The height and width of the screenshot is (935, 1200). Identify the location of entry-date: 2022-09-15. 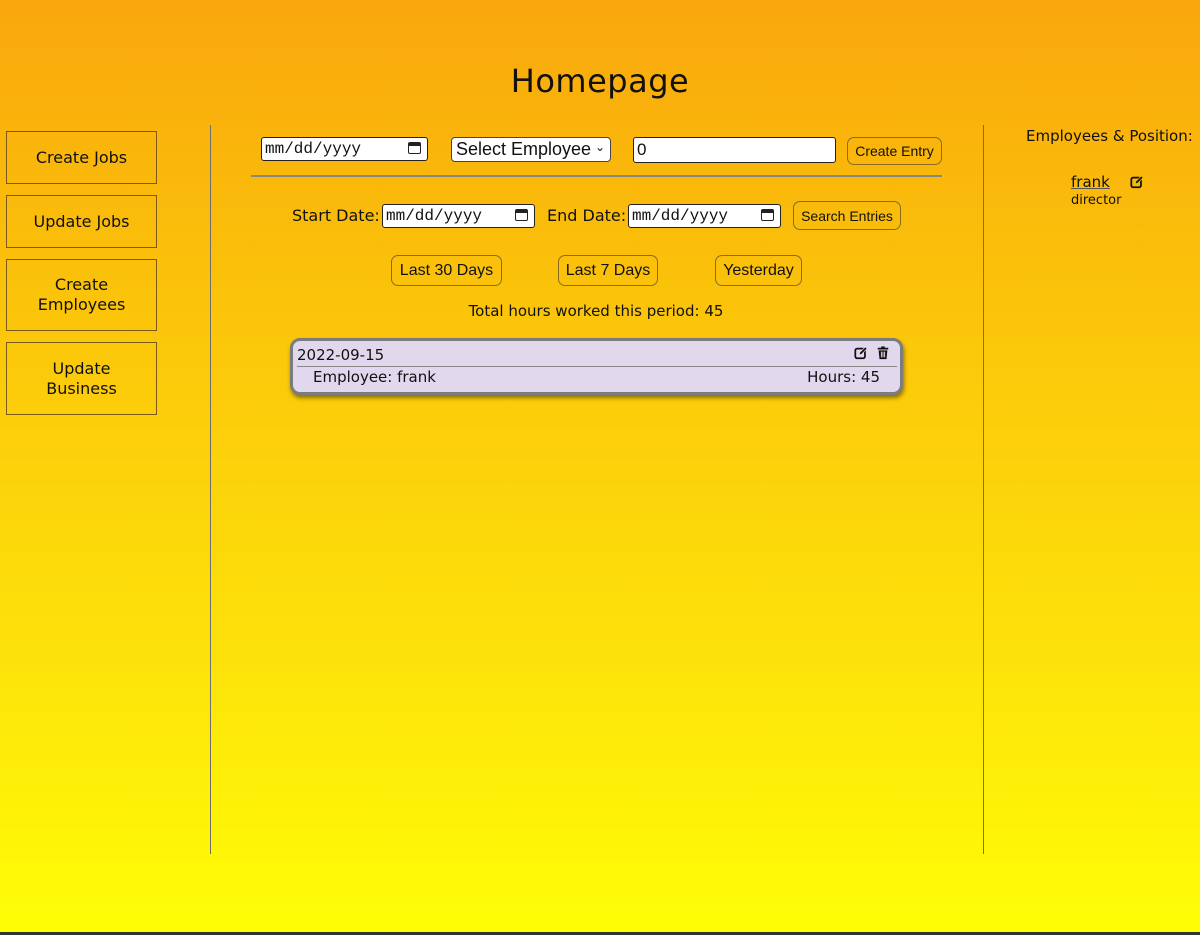
(341, 355).